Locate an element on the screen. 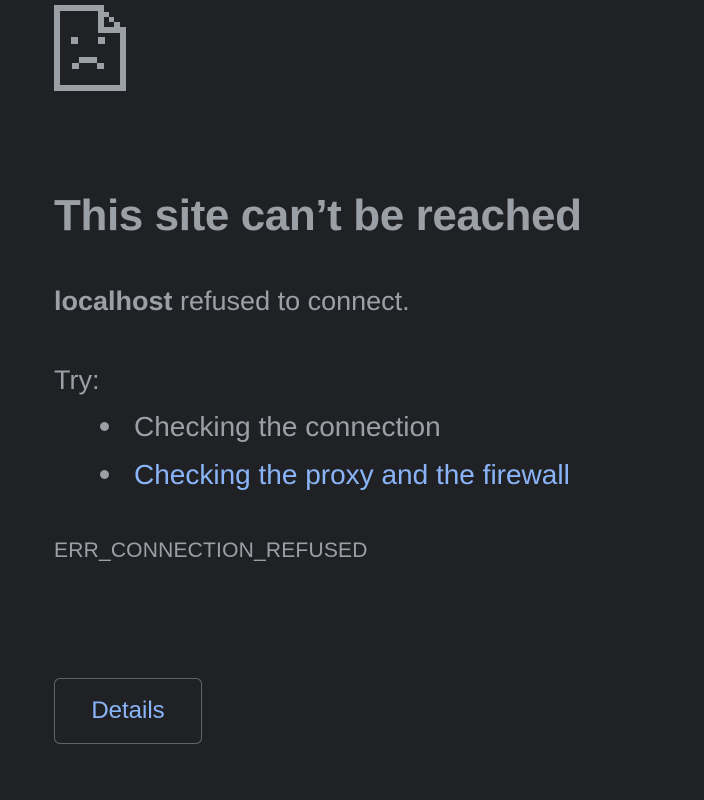 This screenshot has height=800, width=704. error-code: ERR_CONNECTION_REFUSED is located at coordinates (211, 550).